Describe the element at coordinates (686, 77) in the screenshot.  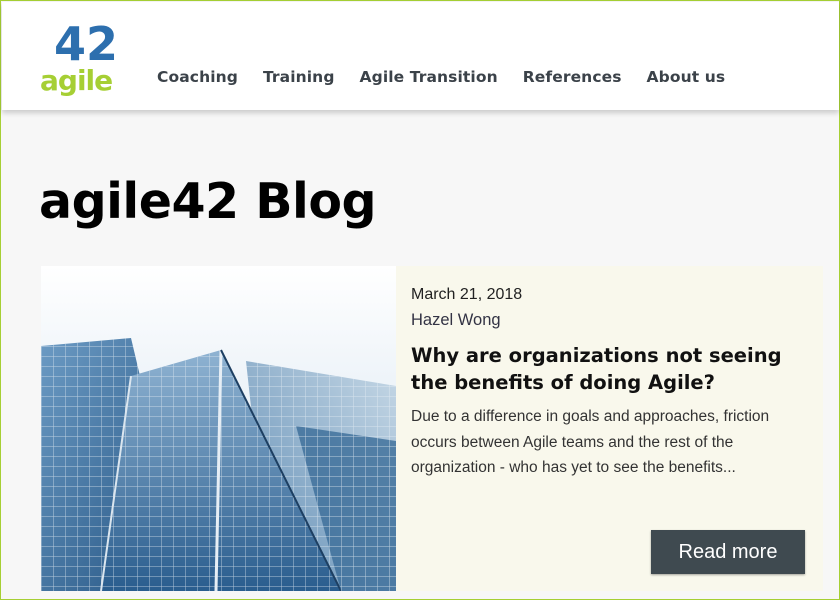
I see `nav-item-about-us: About us` at that location.